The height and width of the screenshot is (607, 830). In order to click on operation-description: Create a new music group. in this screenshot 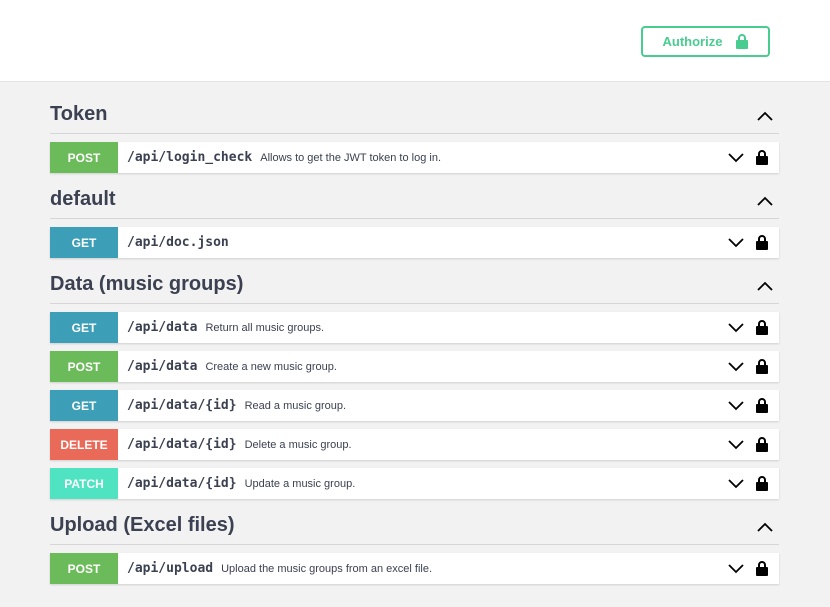, I will do `click(271, 366)`.